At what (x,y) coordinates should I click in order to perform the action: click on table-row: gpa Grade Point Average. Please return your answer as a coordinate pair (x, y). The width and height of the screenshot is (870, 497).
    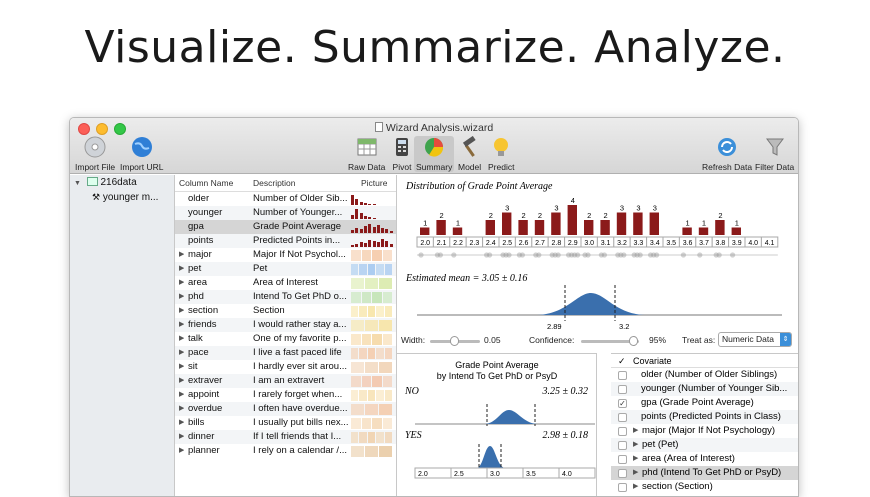
    Looking at the image, I should click on (285, 227).